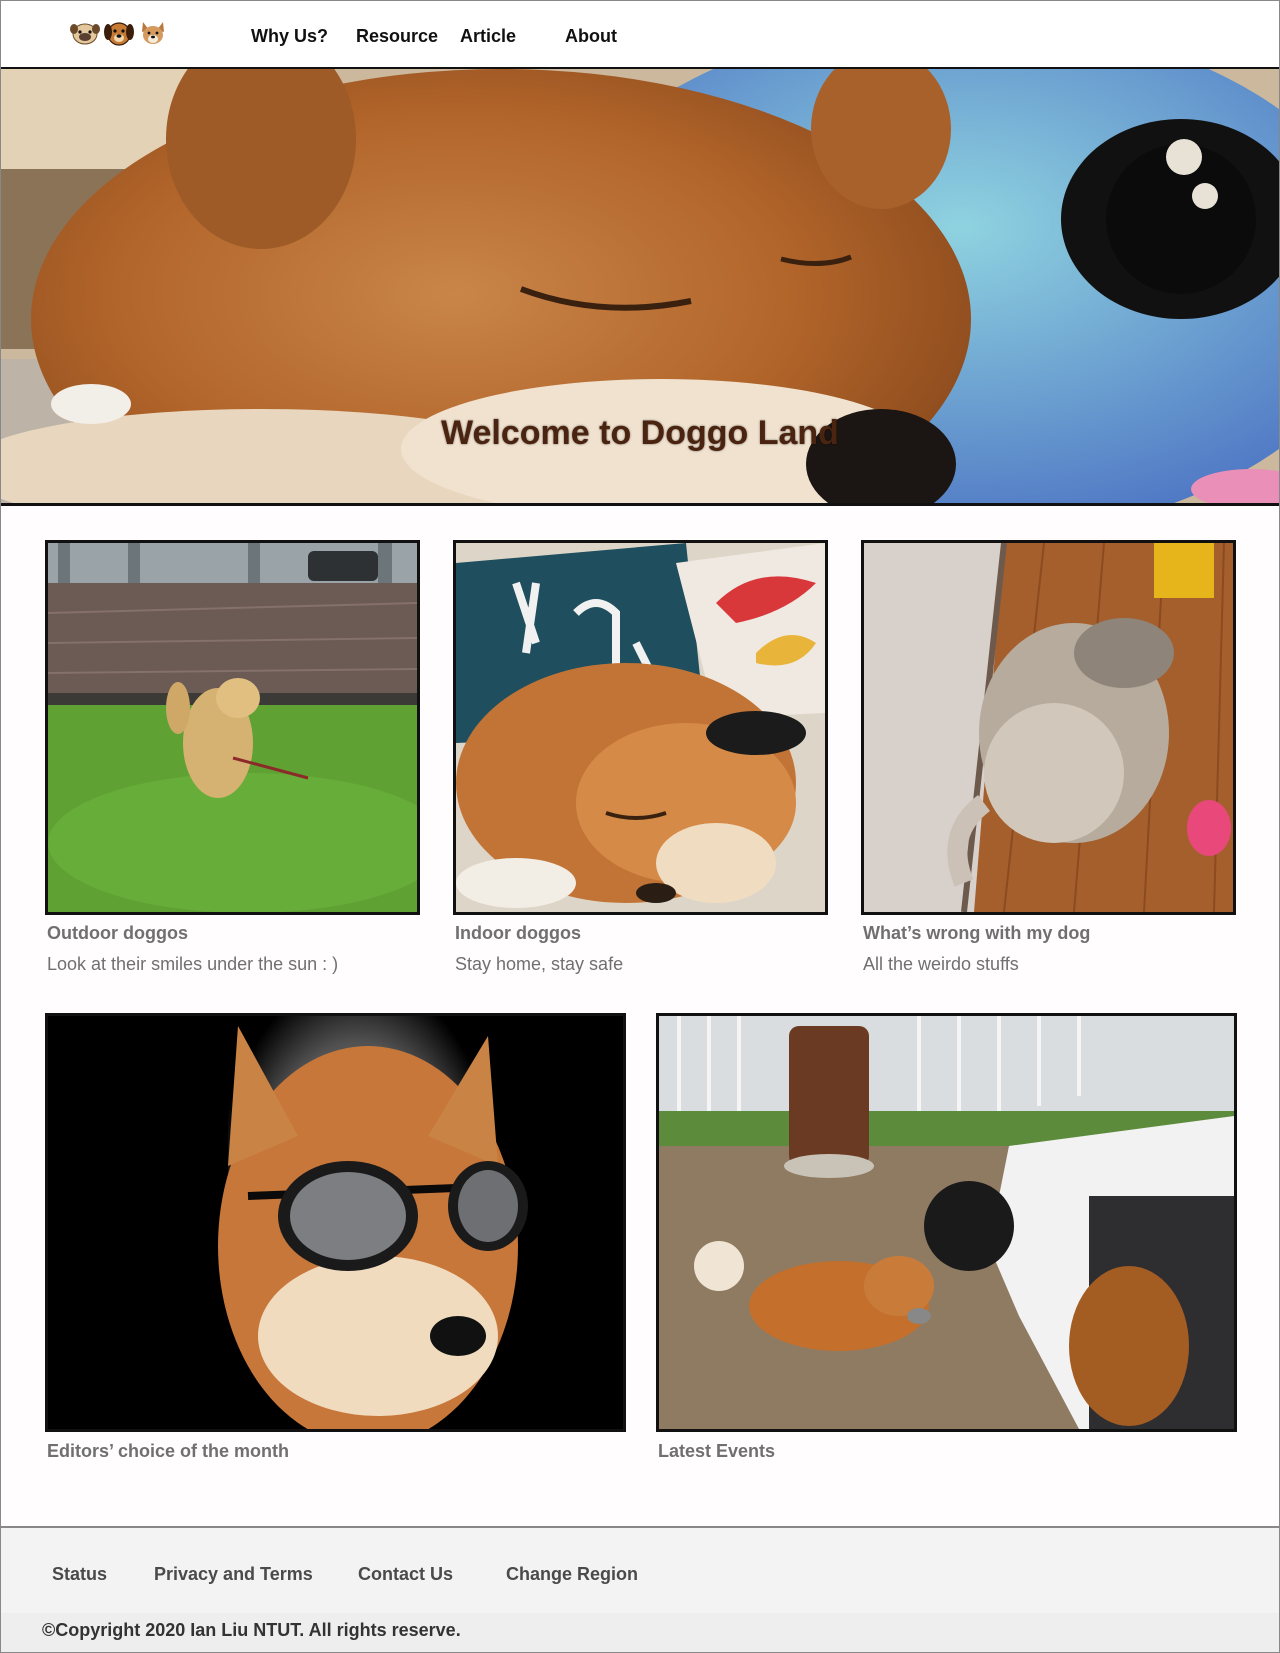  Describe the element at coordinates (153, 33) in the screenshot. I see `collie-face-icon` at that location.